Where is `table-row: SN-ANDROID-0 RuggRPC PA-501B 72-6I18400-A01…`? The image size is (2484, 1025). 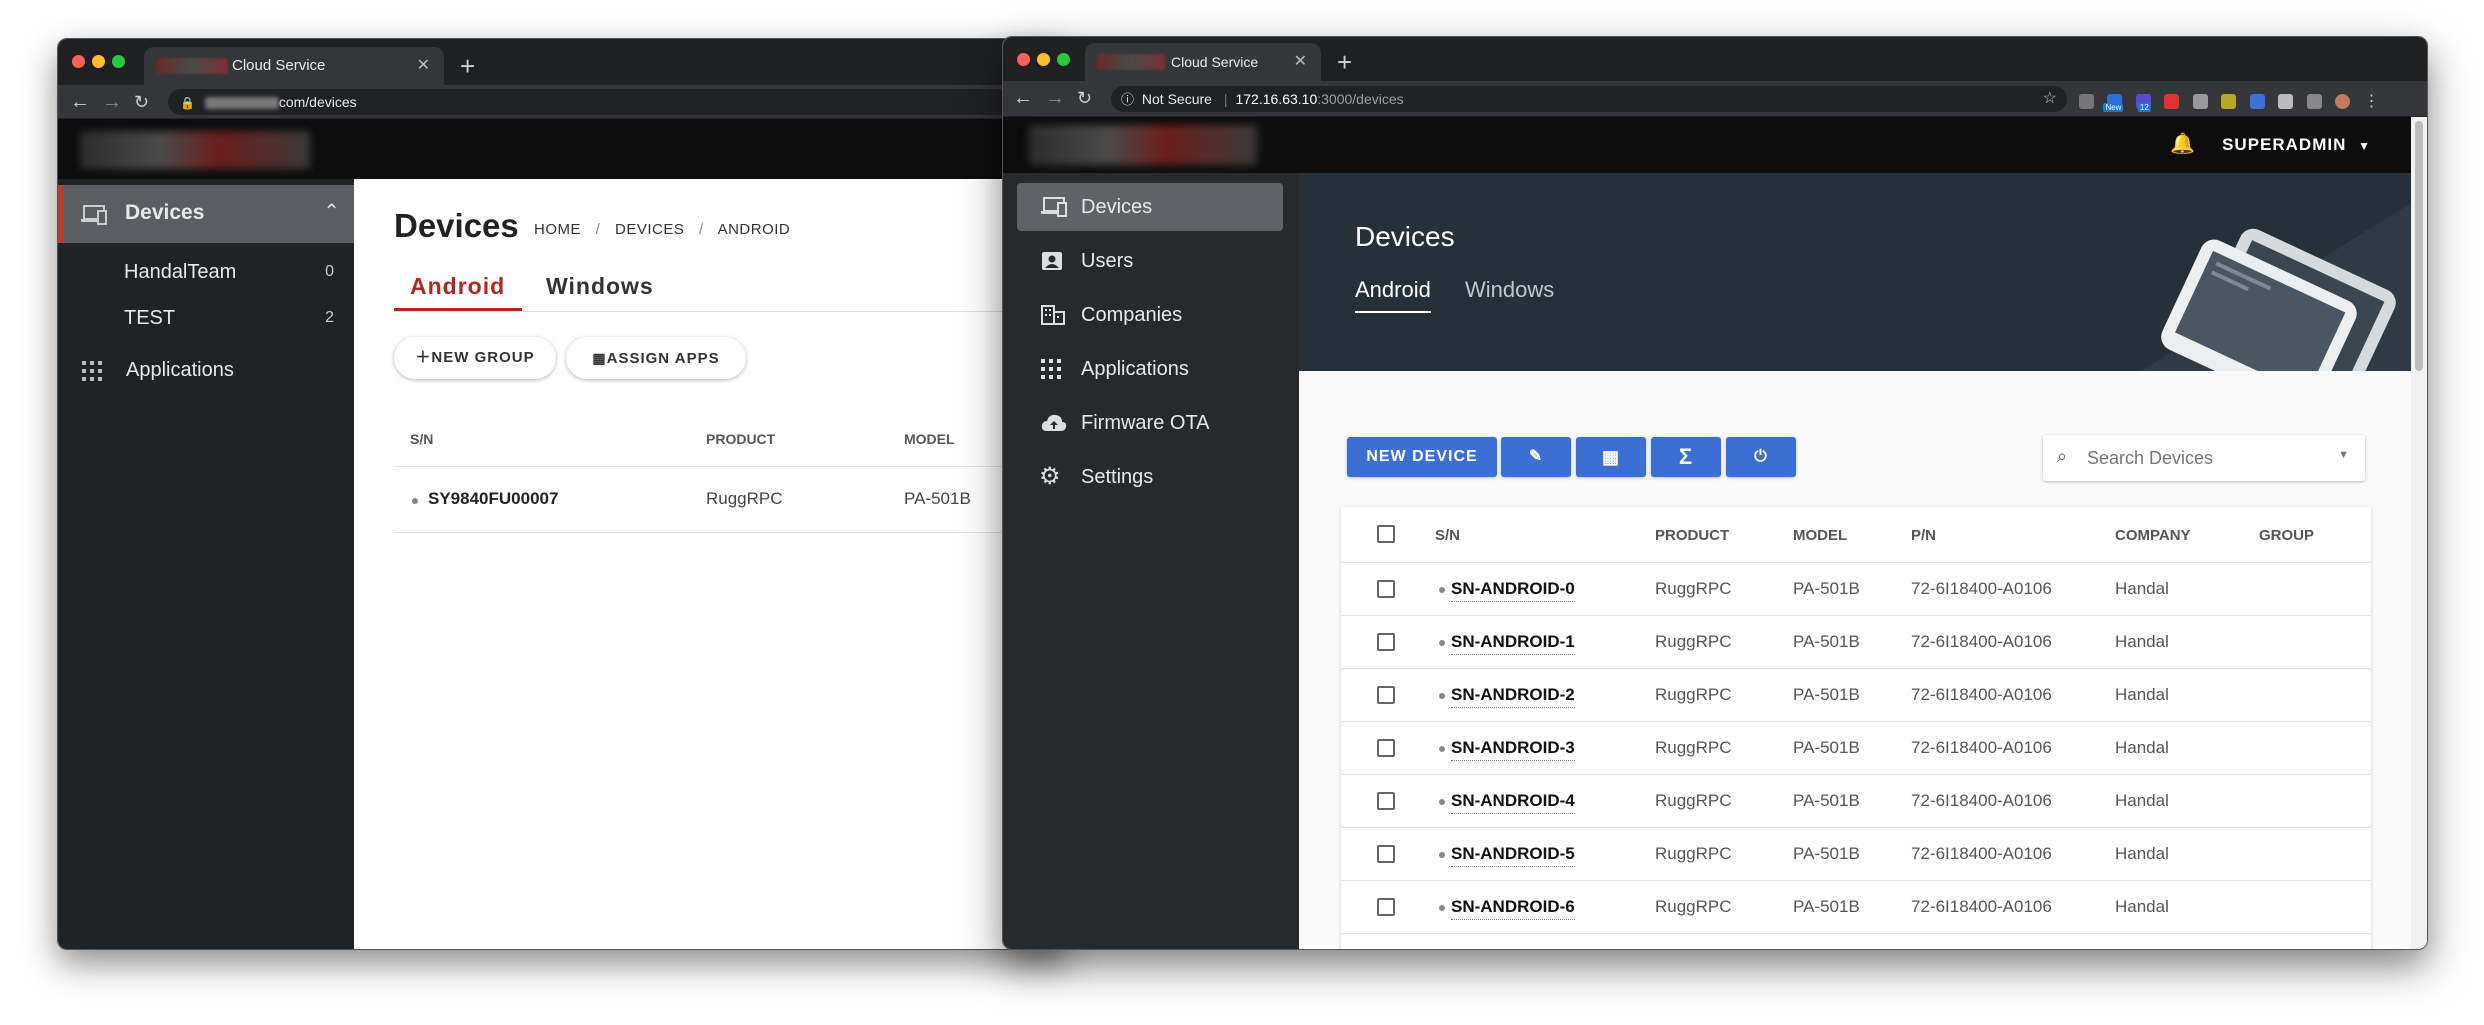 table-row: SN-ANDROID-0 RuggRPC PA-501B 72-6I18400-A01… is located at coordinates (1856, 588).